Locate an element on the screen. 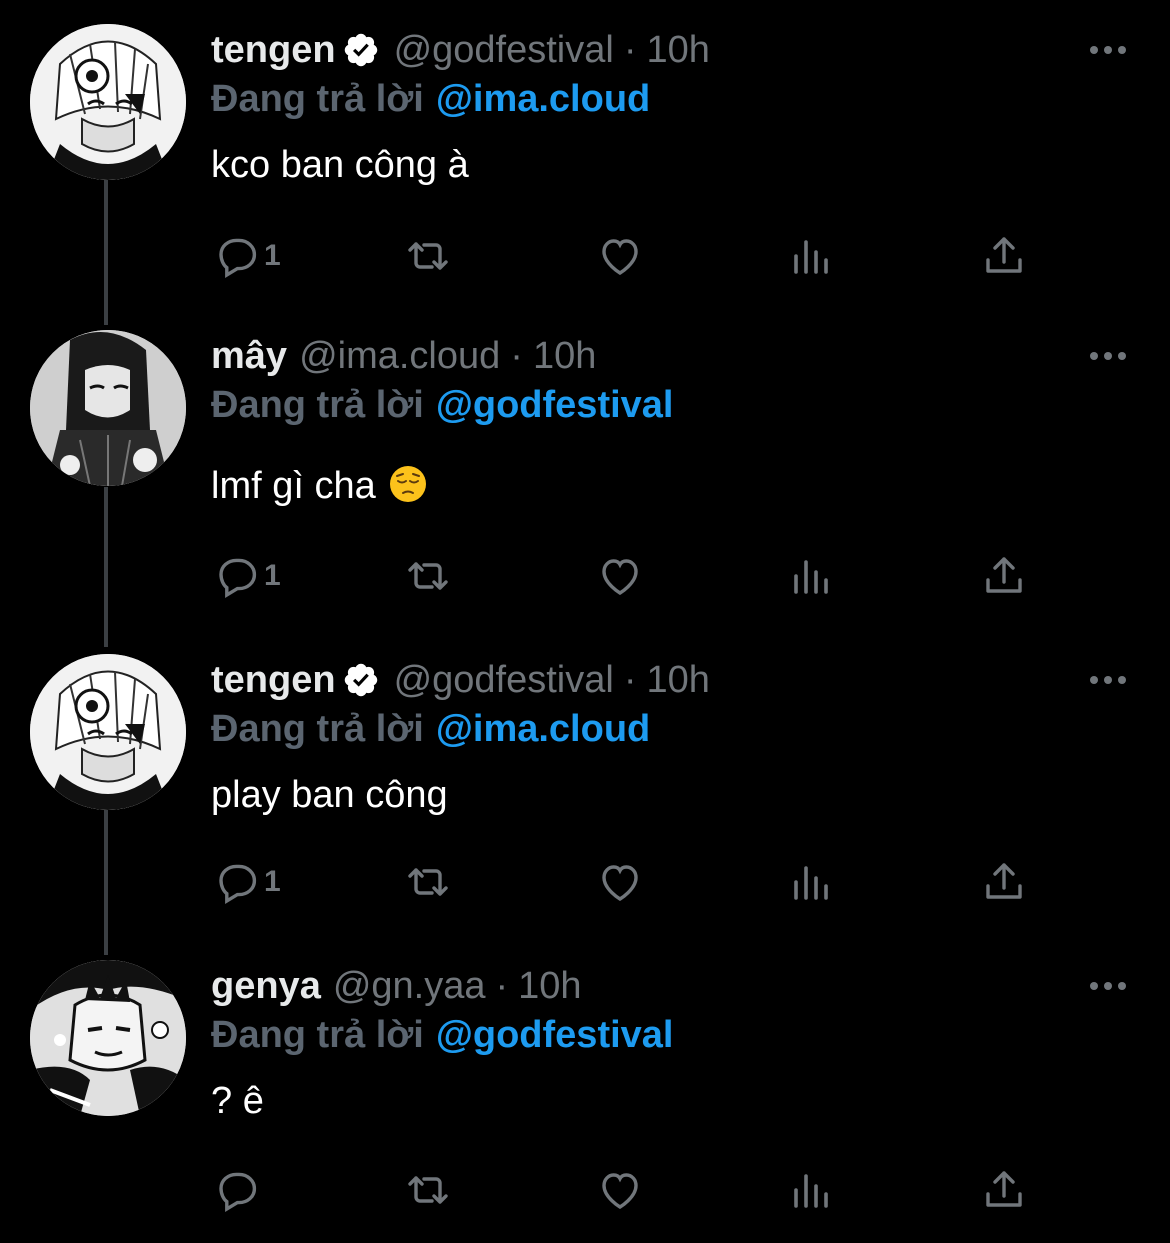  user-handle: @ima.cloud is located at coordinates (399, 356).